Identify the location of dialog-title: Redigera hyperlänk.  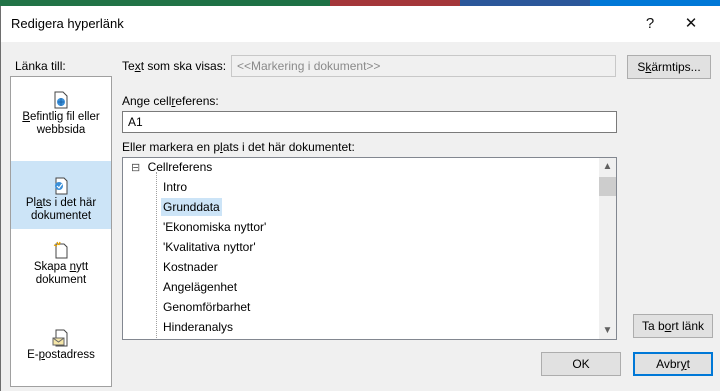
(67, 23).